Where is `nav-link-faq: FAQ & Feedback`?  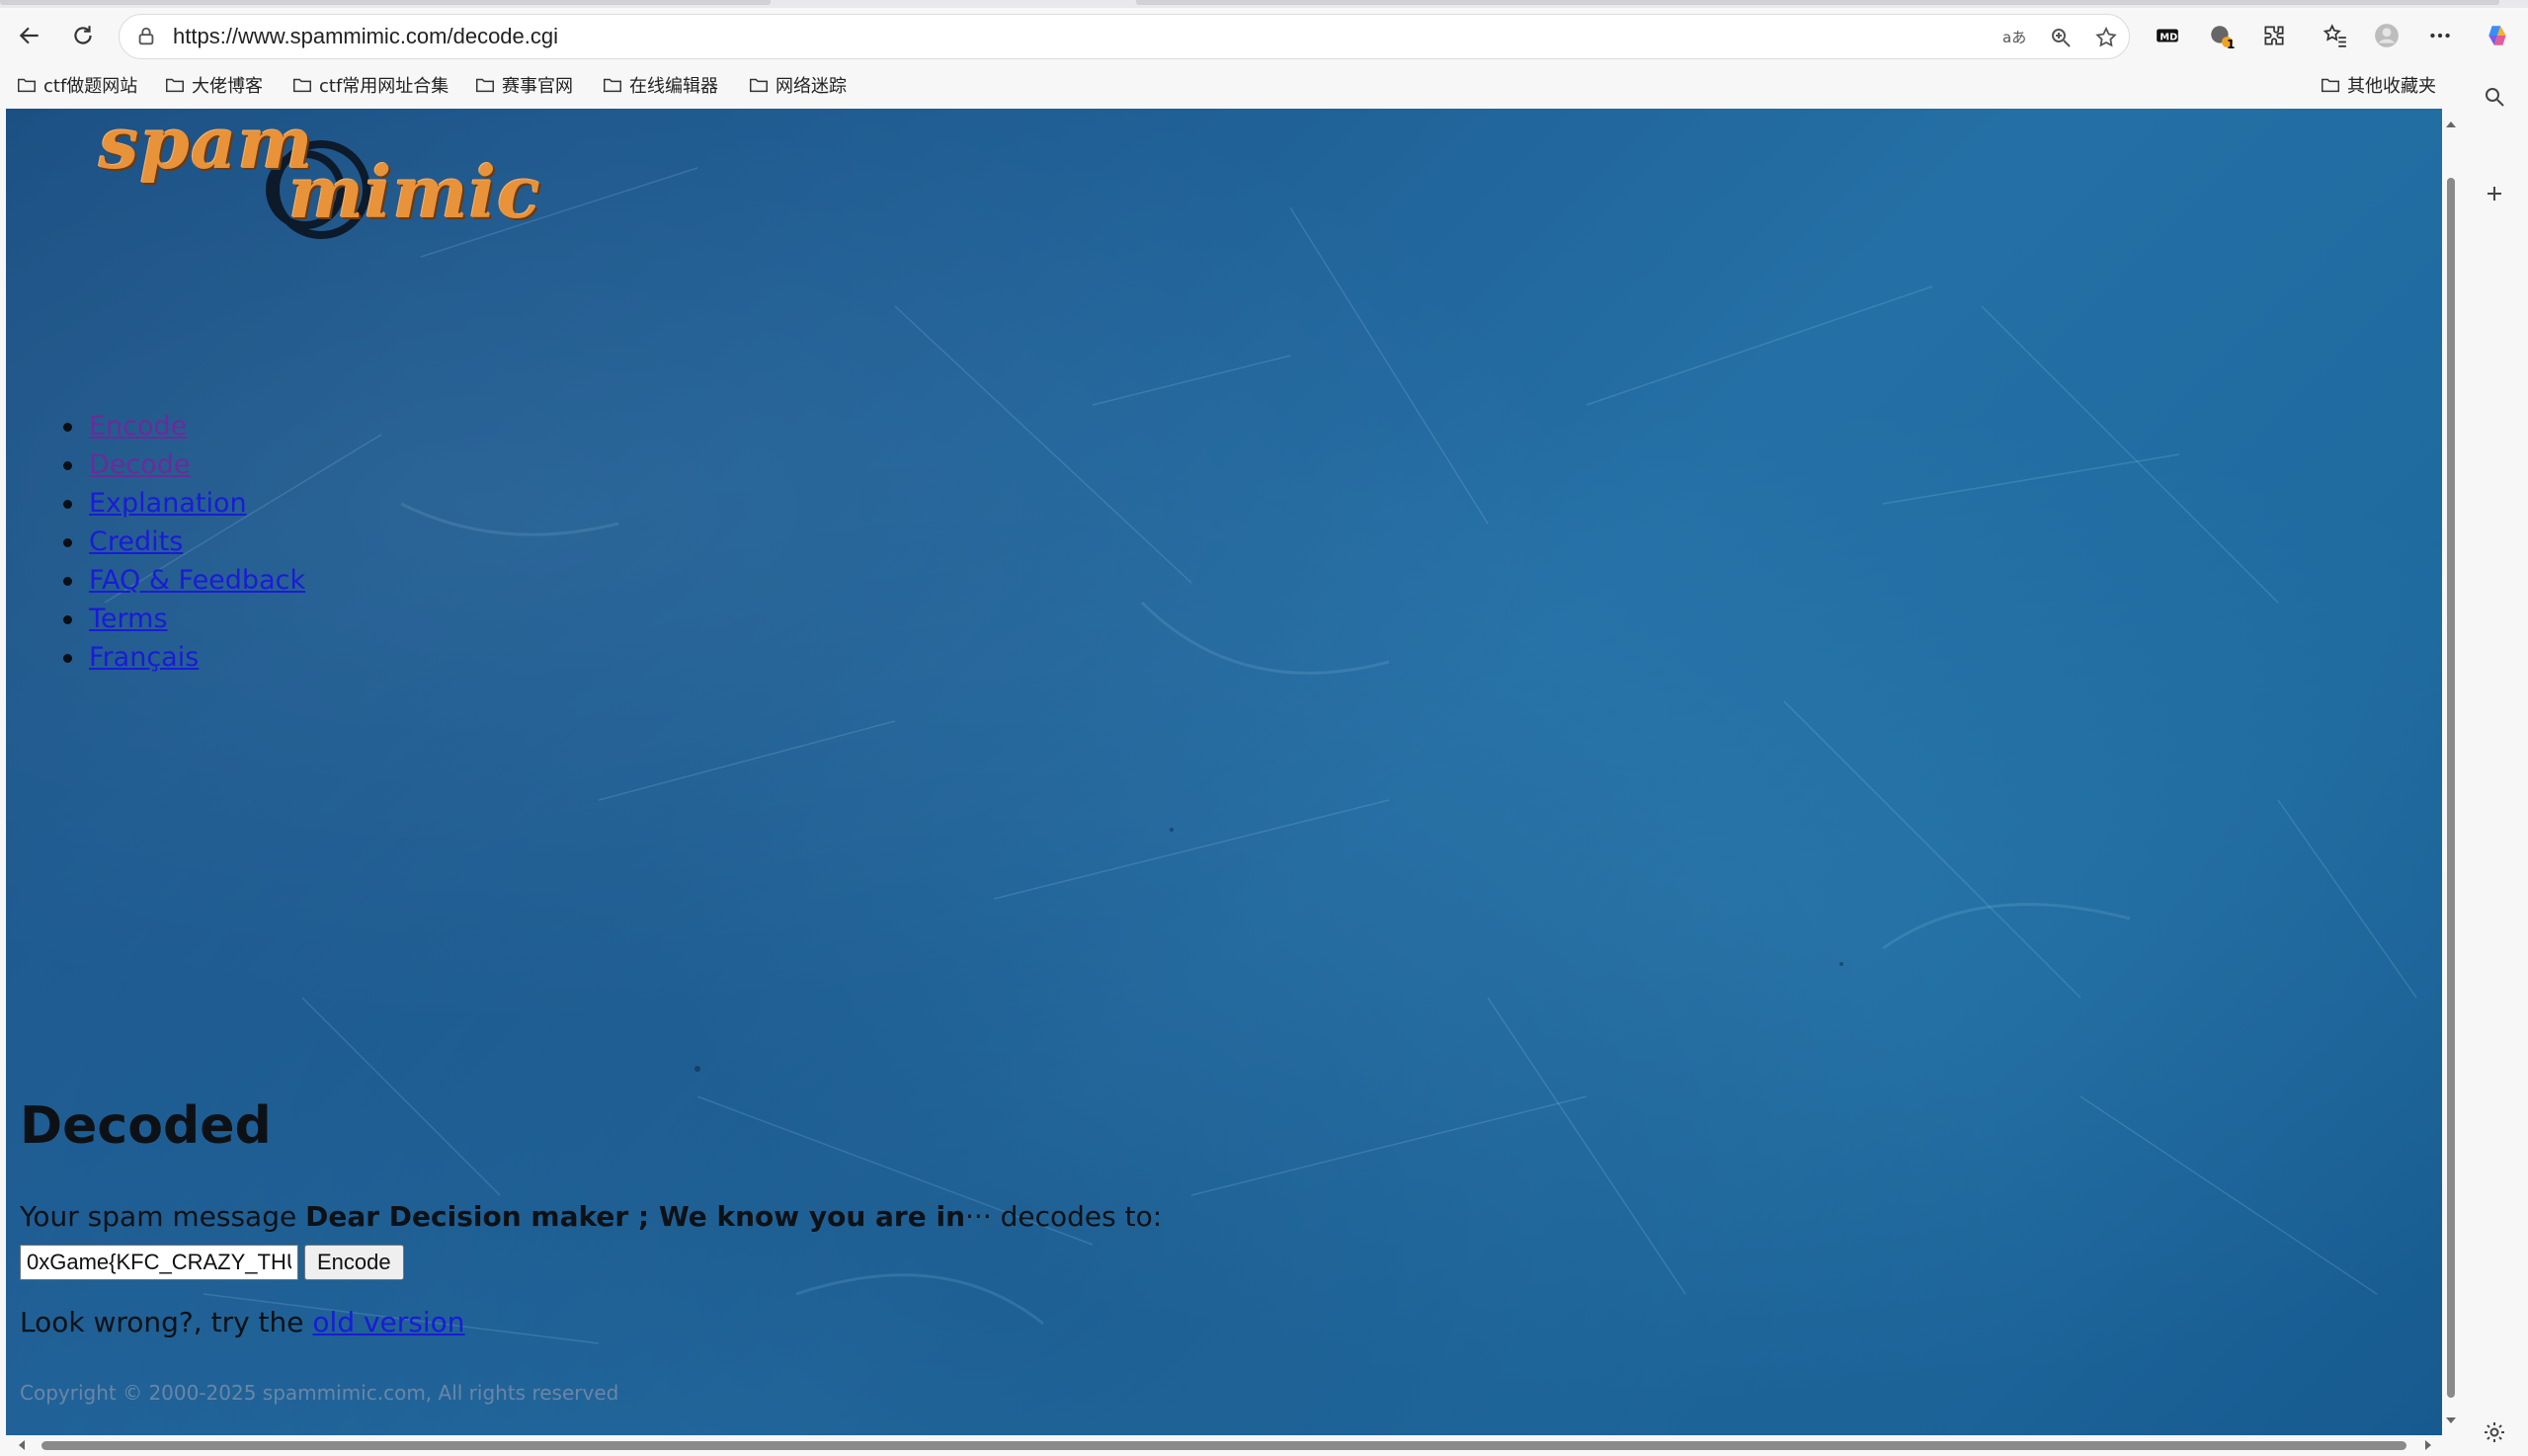 nav-link-faq: FAQ & Feedback is located at coordinates (197, 580).